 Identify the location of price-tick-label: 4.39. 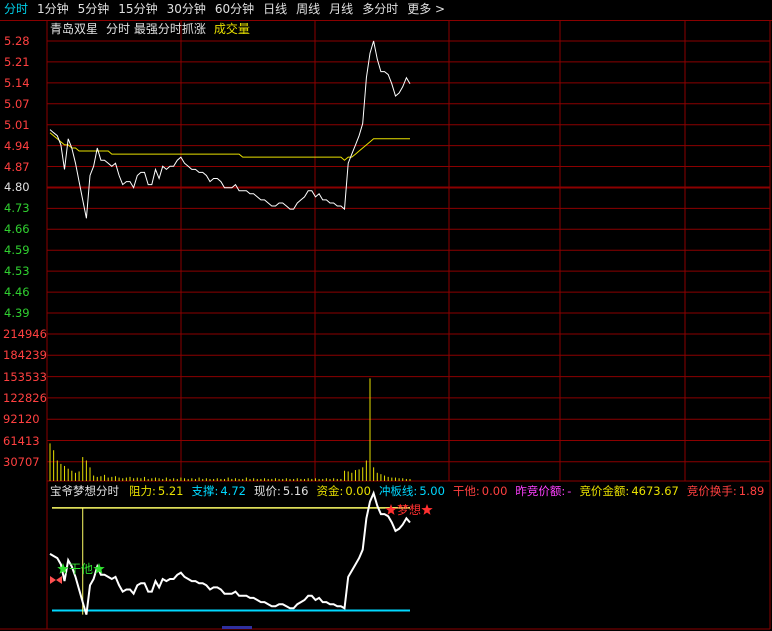
(17, 313).